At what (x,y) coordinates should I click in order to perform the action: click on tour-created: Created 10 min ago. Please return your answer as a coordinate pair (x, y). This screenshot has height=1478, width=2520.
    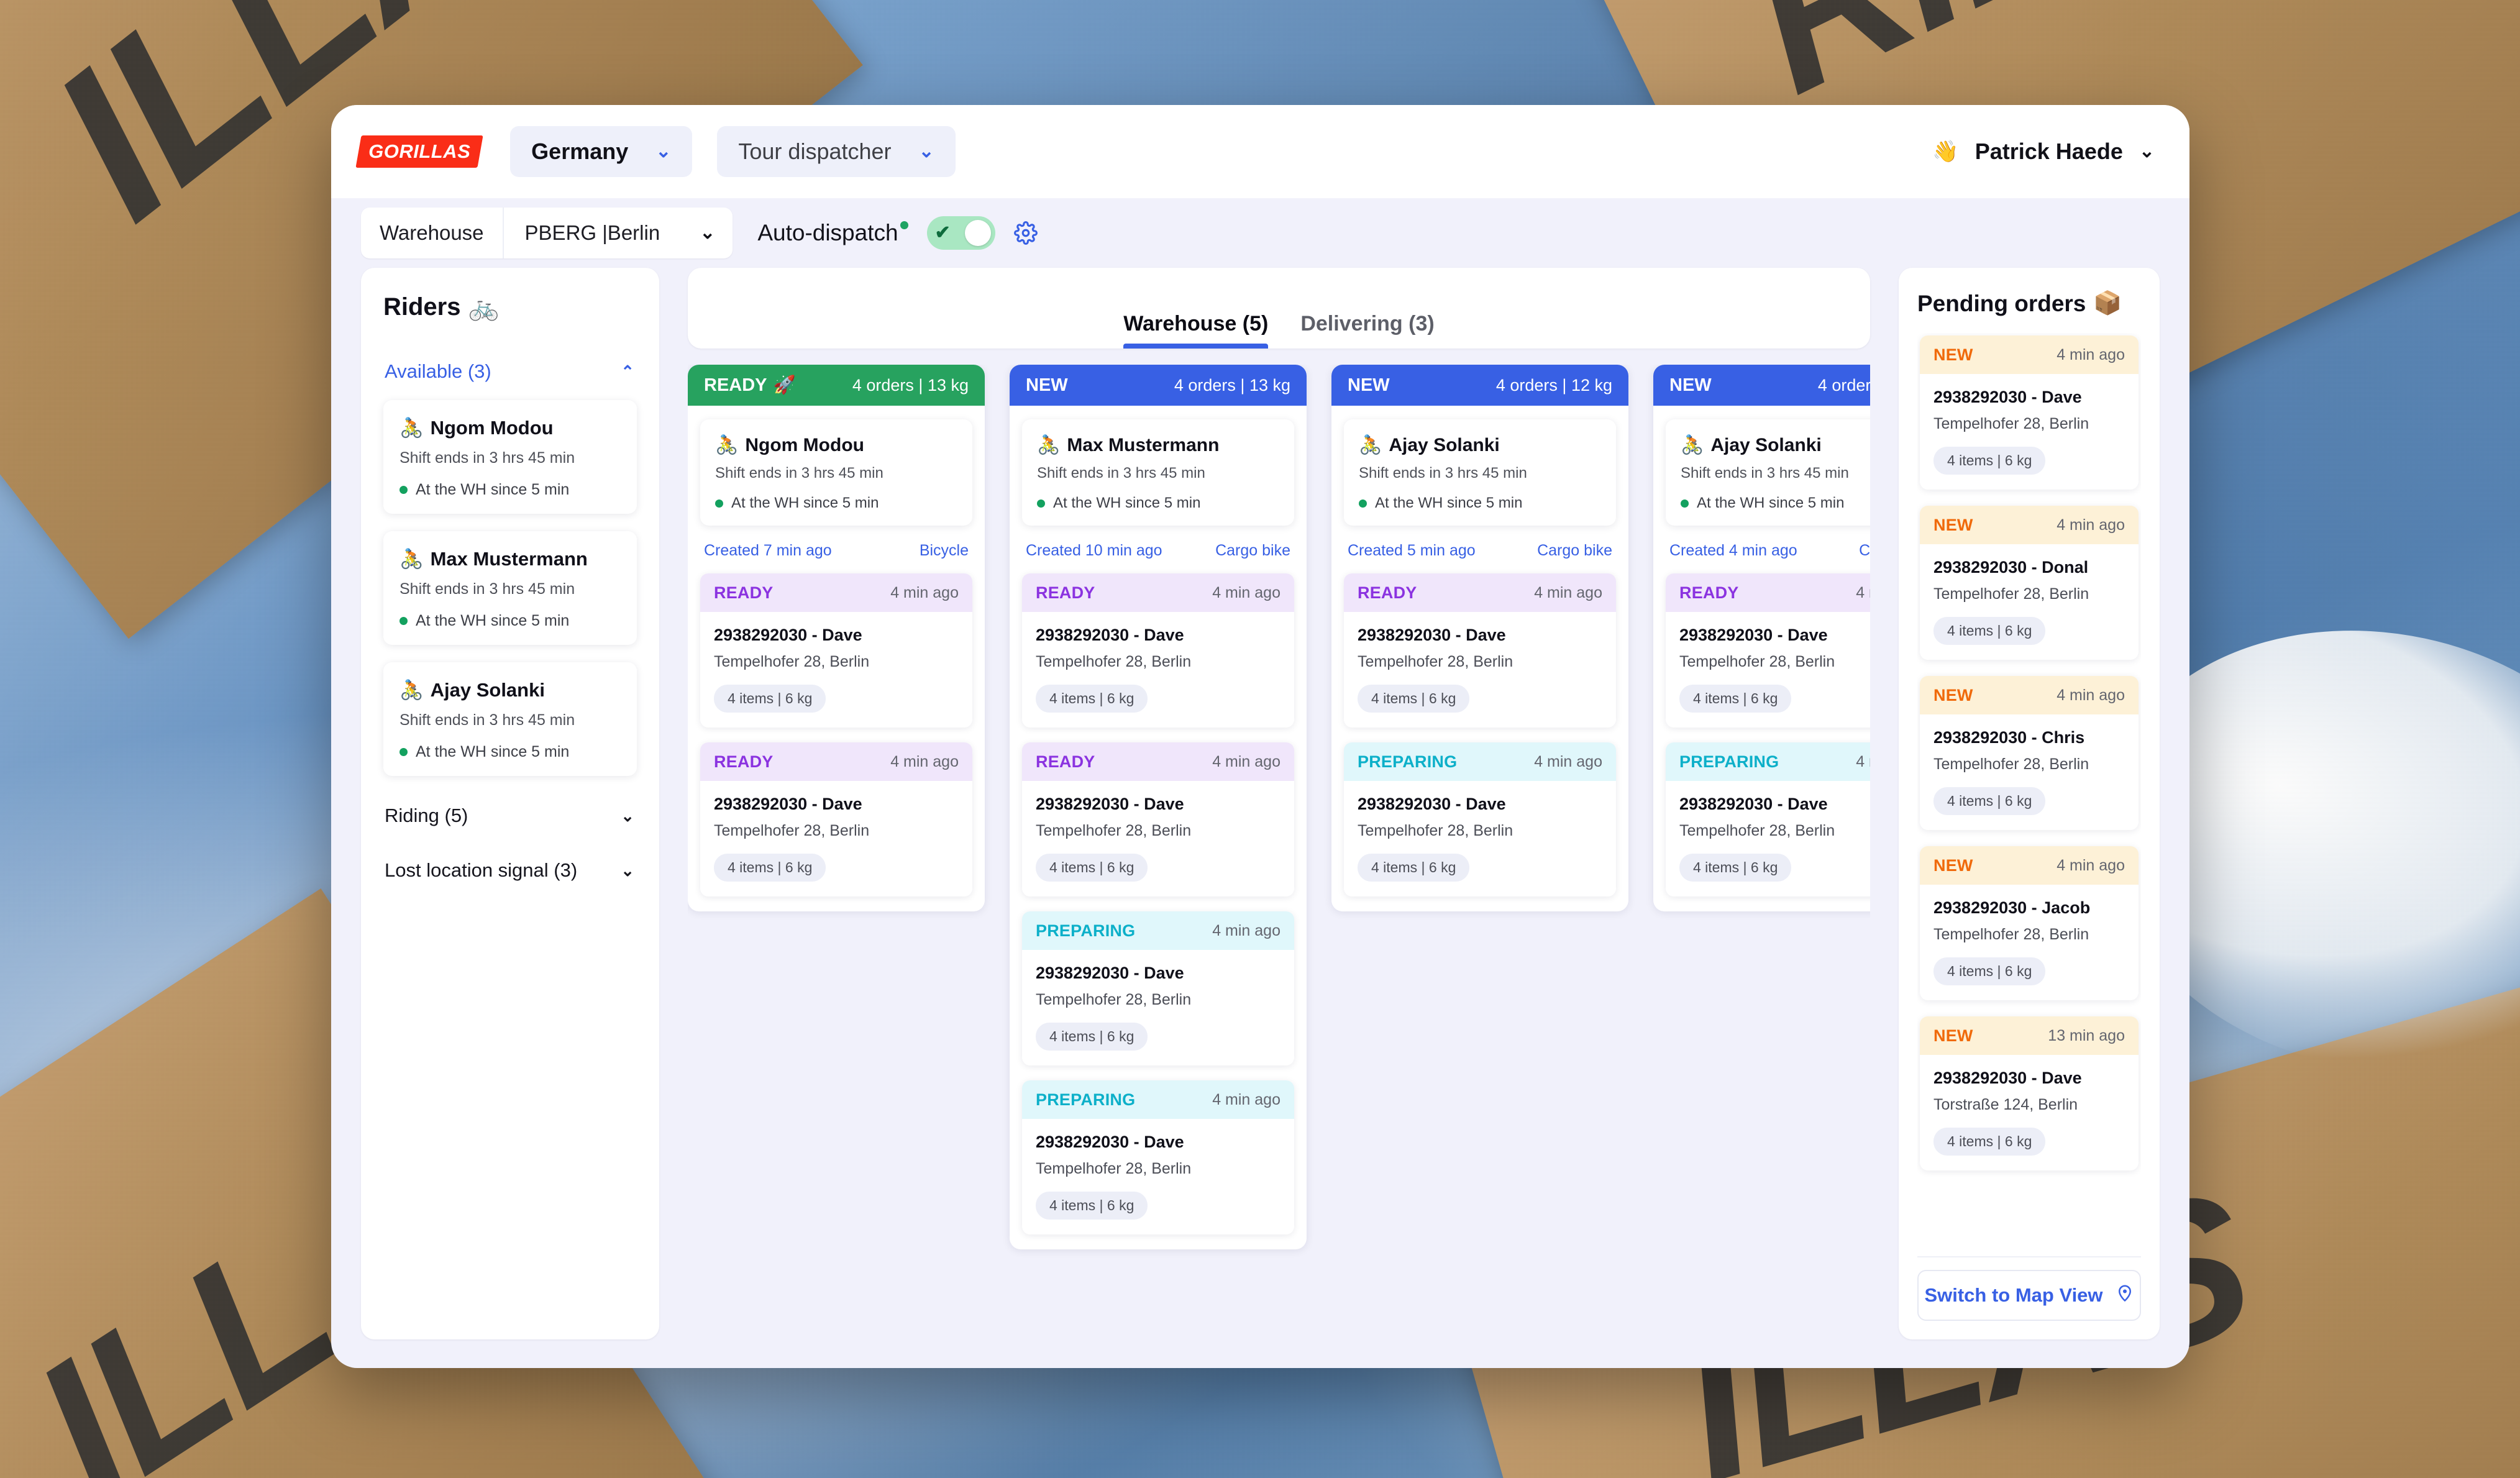
    Looking at the image, I should click on (1094, 550).